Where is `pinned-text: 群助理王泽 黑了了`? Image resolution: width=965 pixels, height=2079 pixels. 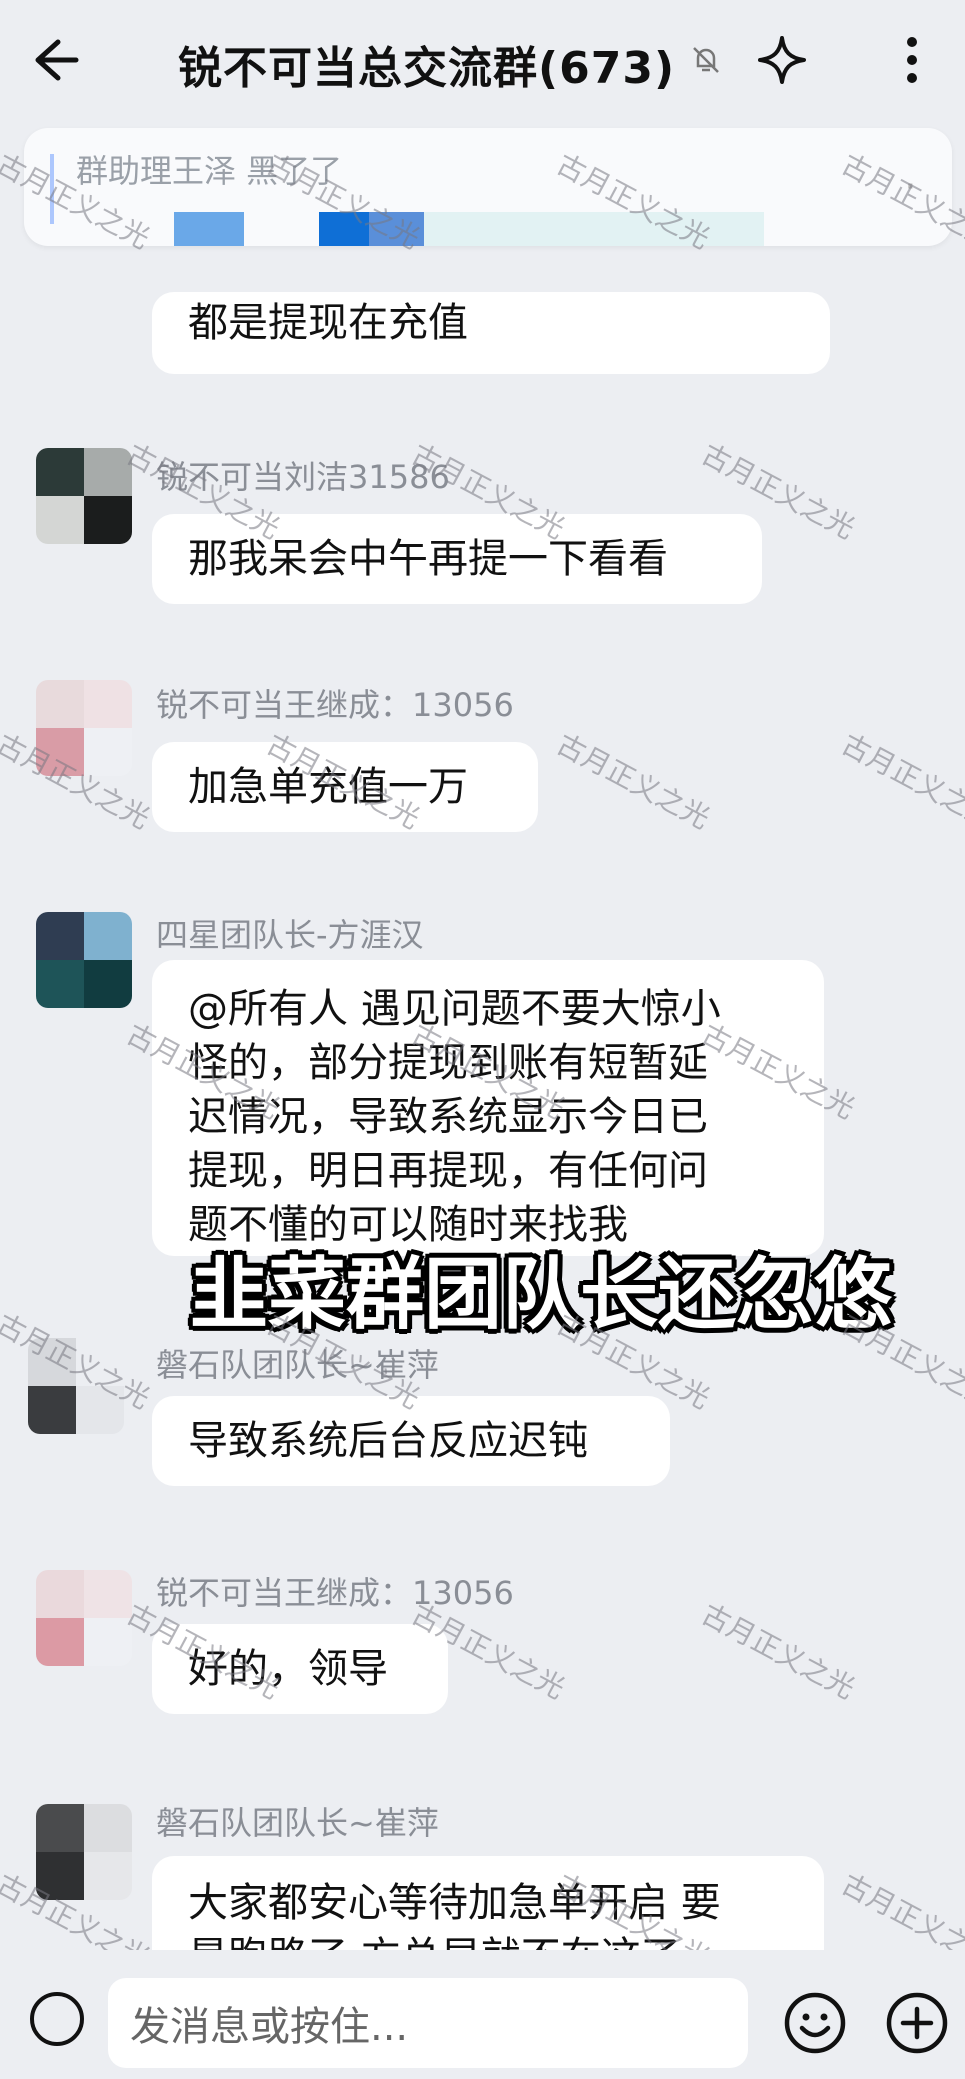
pinned-text: 群助理王泽 黑了了 is located at coordinates (209, 171).